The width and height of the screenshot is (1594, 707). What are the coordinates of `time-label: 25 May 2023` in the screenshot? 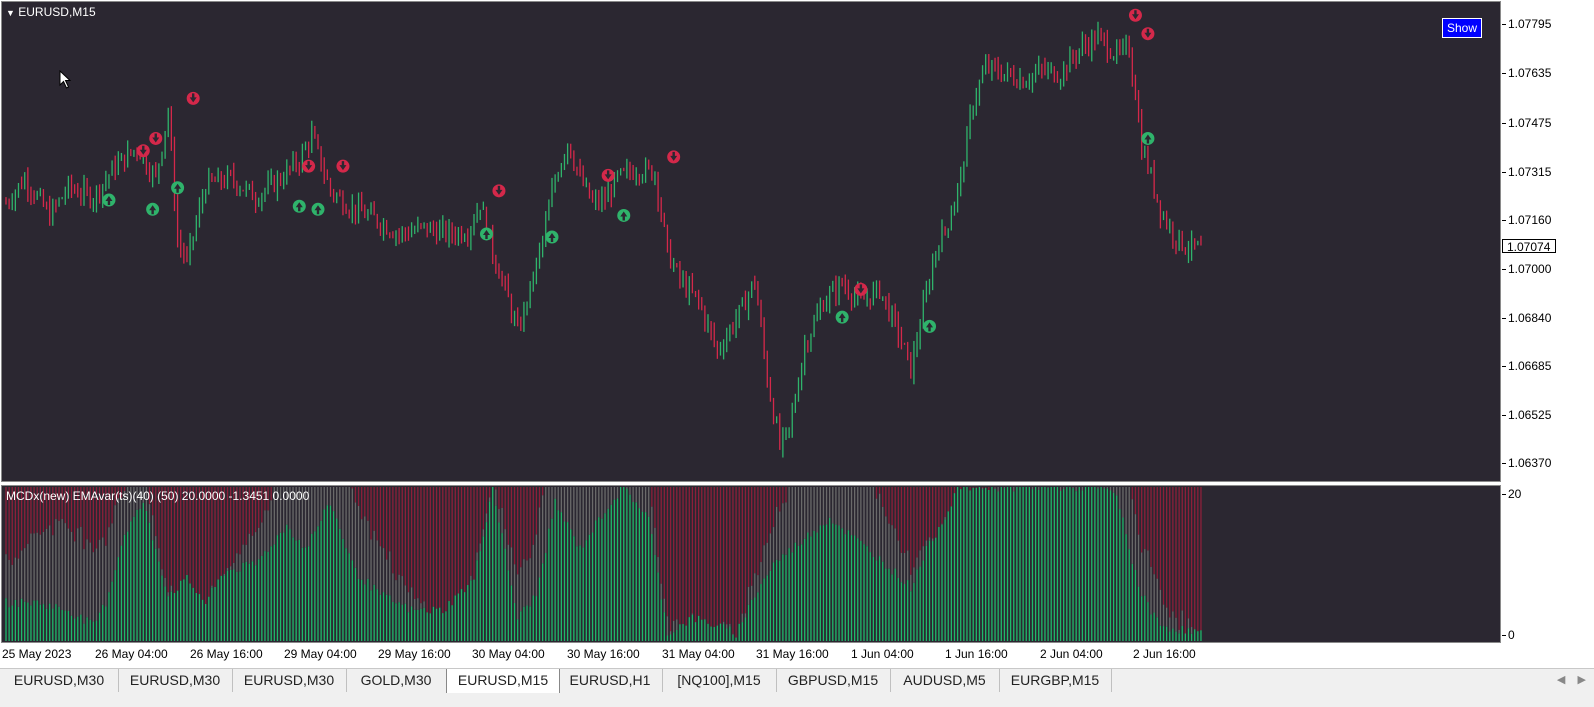 It's located at (37, 654).